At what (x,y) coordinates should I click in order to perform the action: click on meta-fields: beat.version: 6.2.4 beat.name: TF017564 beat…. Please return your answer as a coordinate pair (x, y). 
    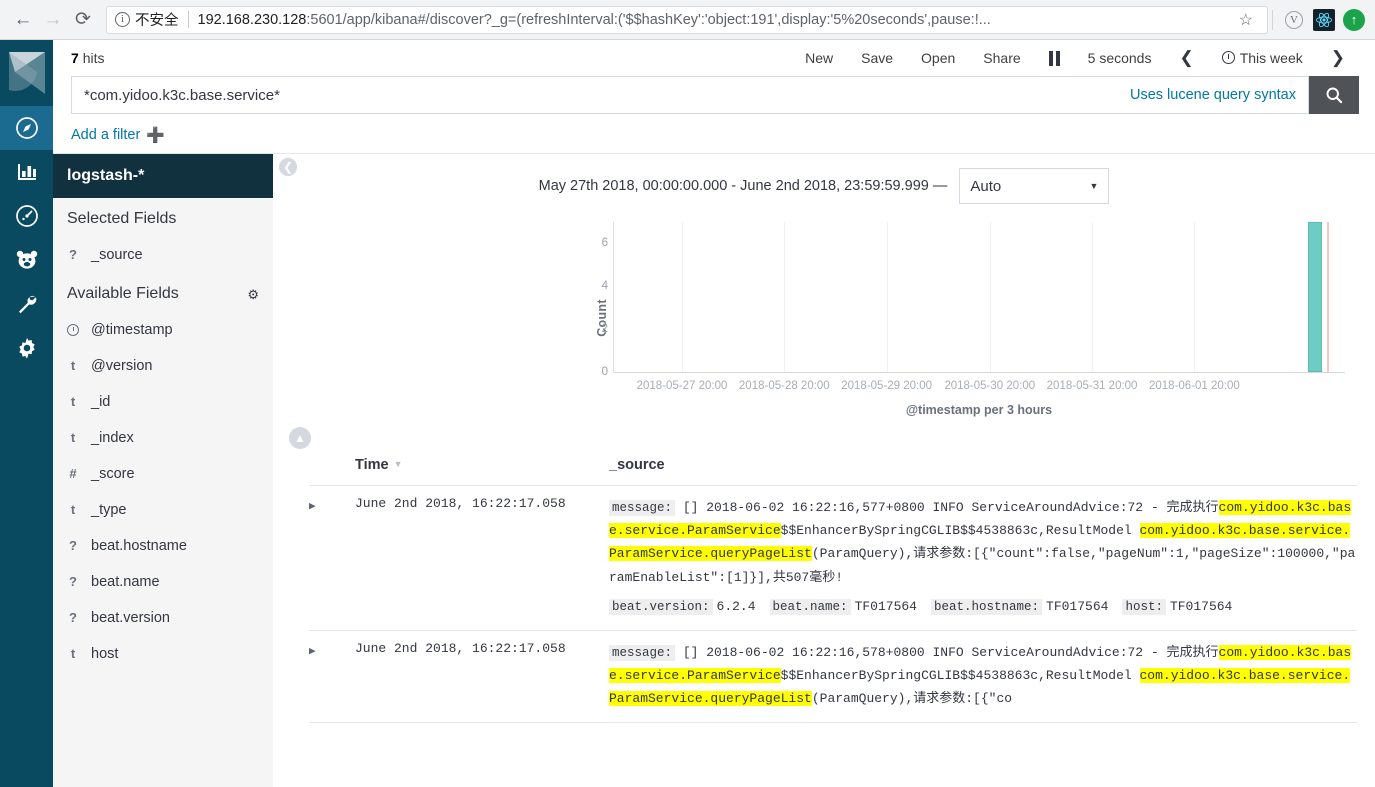
    Looking at the image, I should click on (983, 606).